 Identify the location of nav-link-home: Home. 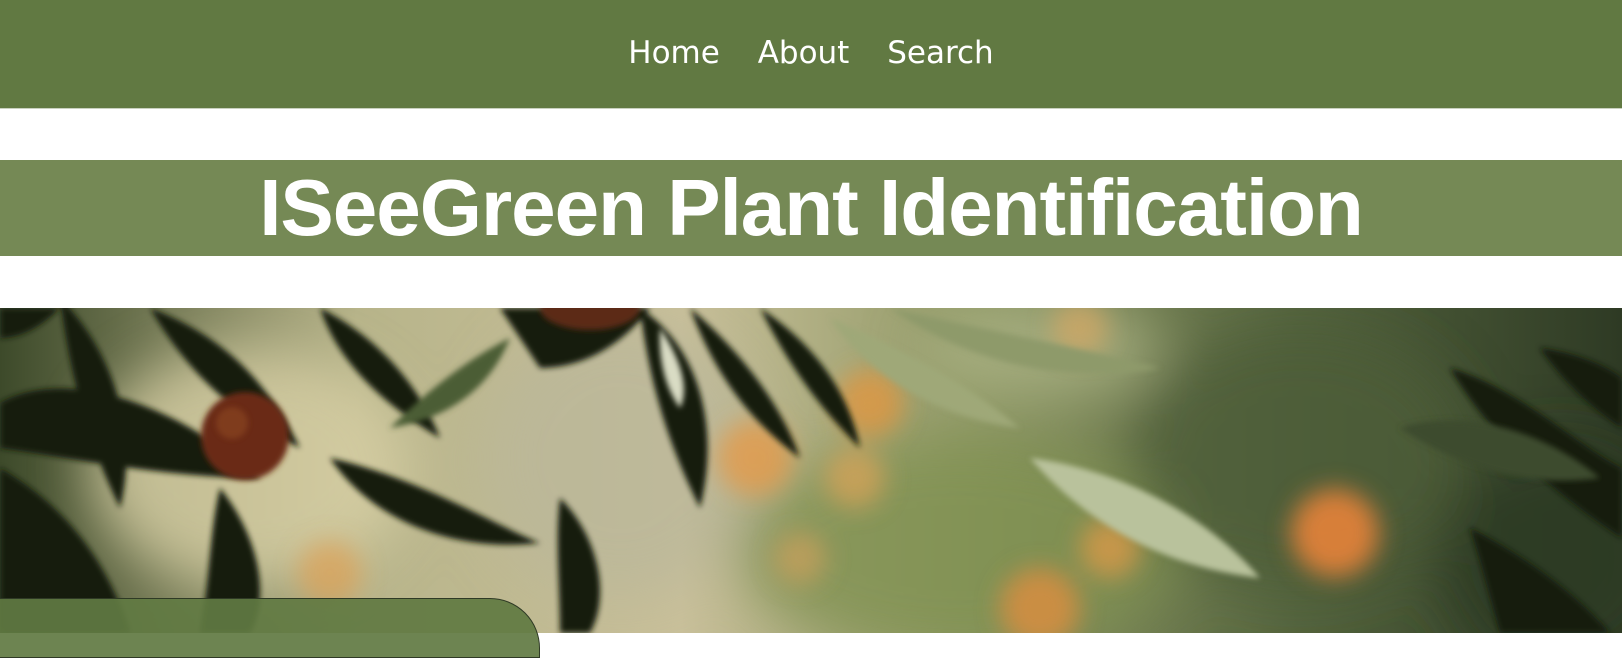
(674, 53).